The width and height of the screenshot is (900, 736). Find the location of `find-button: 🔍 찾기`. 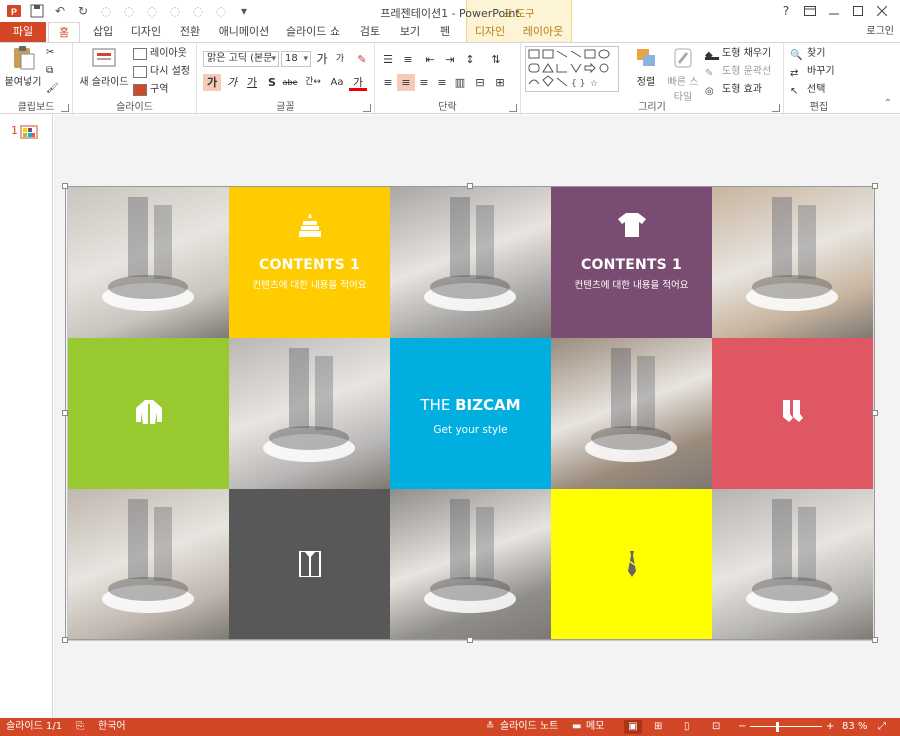

find-button: 🔍 찾기 is located at coordinates (807, 54).